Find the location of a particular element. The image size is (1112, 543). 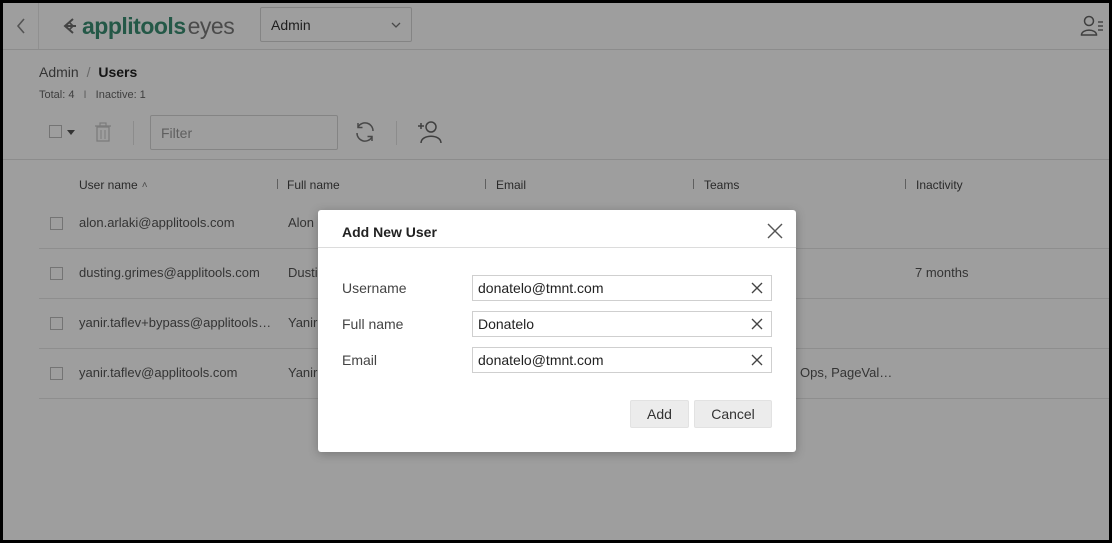

username-input is located at coordinates (608, 288).